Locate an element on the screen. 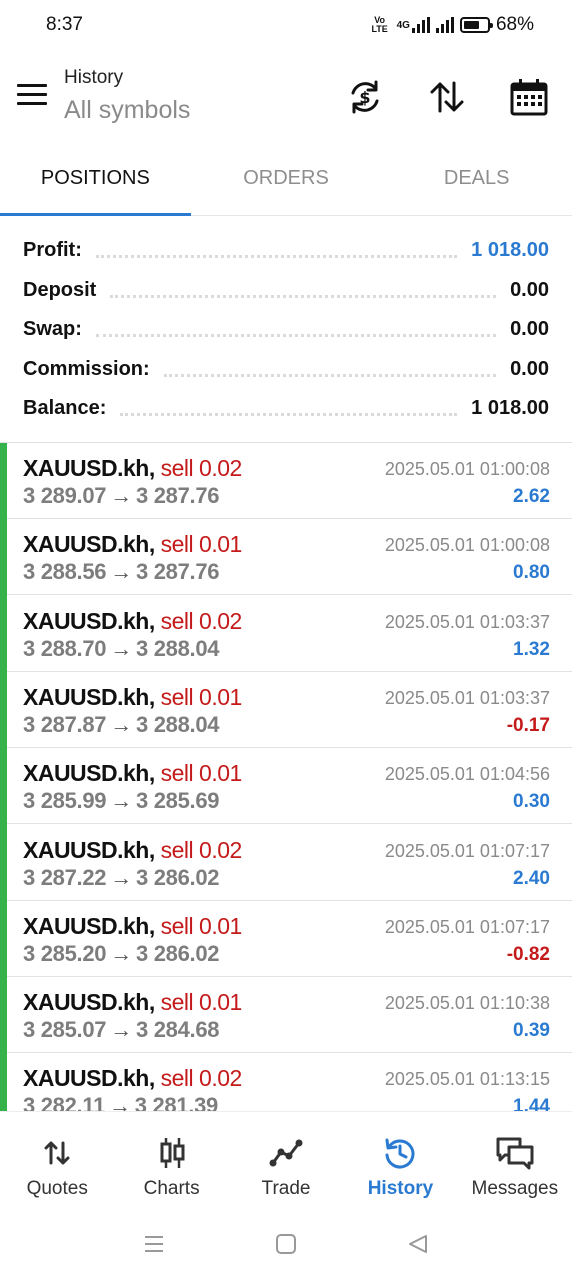 The height and width of the screenshot is (1280, 572). tab-deals: DEALS is located at coordinates (476, 178).